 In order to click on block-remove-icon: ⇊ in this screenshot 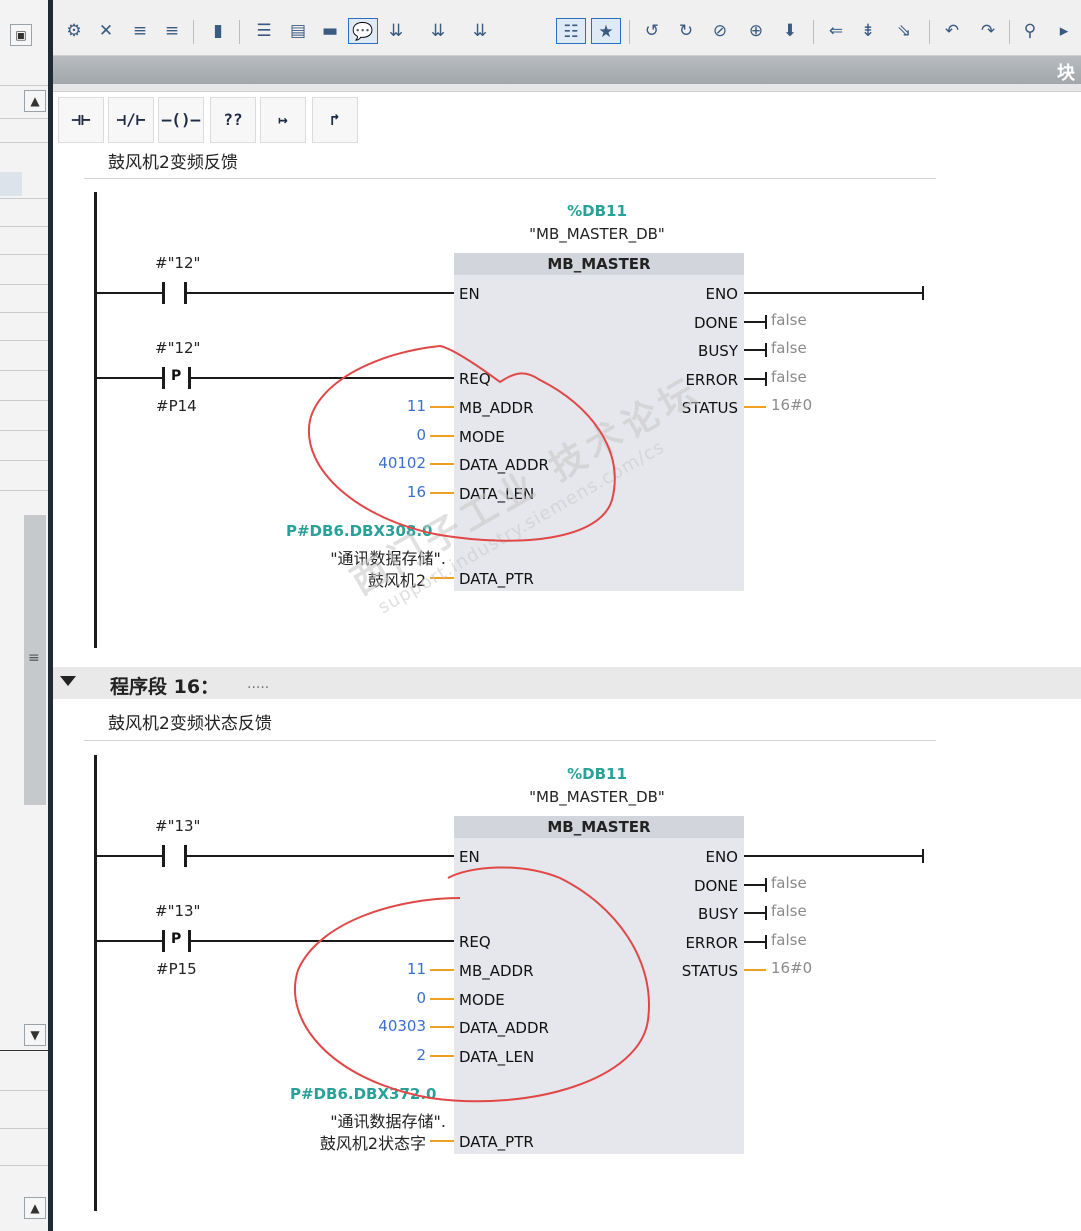, I will do `click(480, 31)`.